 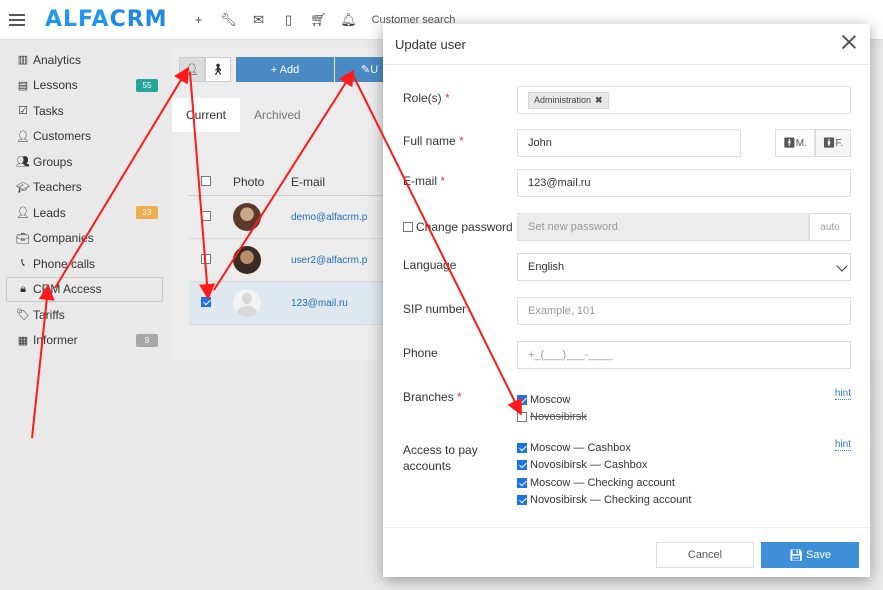 I want to click on avatar-placeholder, so click(x=247, y=303).